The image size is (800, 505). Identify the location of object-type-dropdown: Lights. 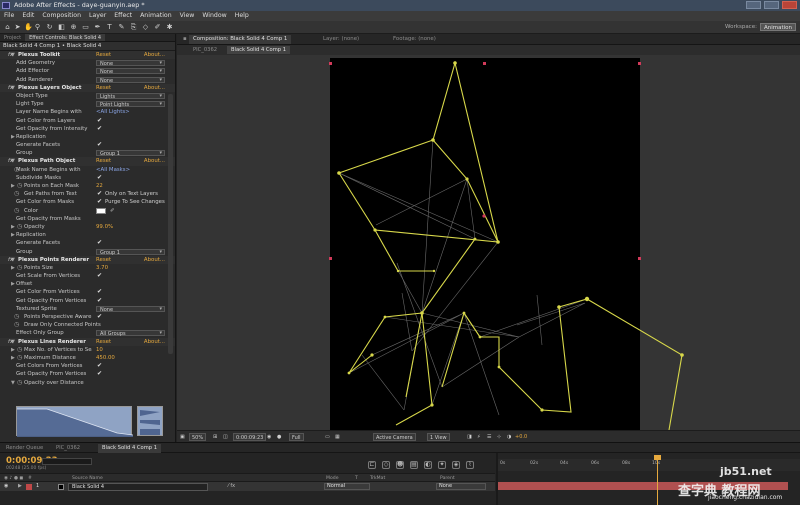
(130, 96).